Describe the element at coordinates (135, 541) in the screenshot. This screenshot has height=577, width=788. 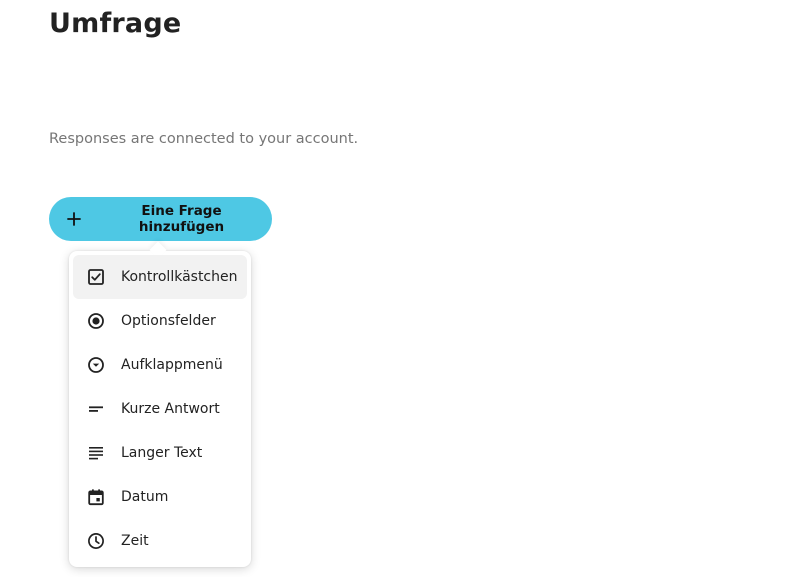
I see `menu-item-label: Zeit` at that location.